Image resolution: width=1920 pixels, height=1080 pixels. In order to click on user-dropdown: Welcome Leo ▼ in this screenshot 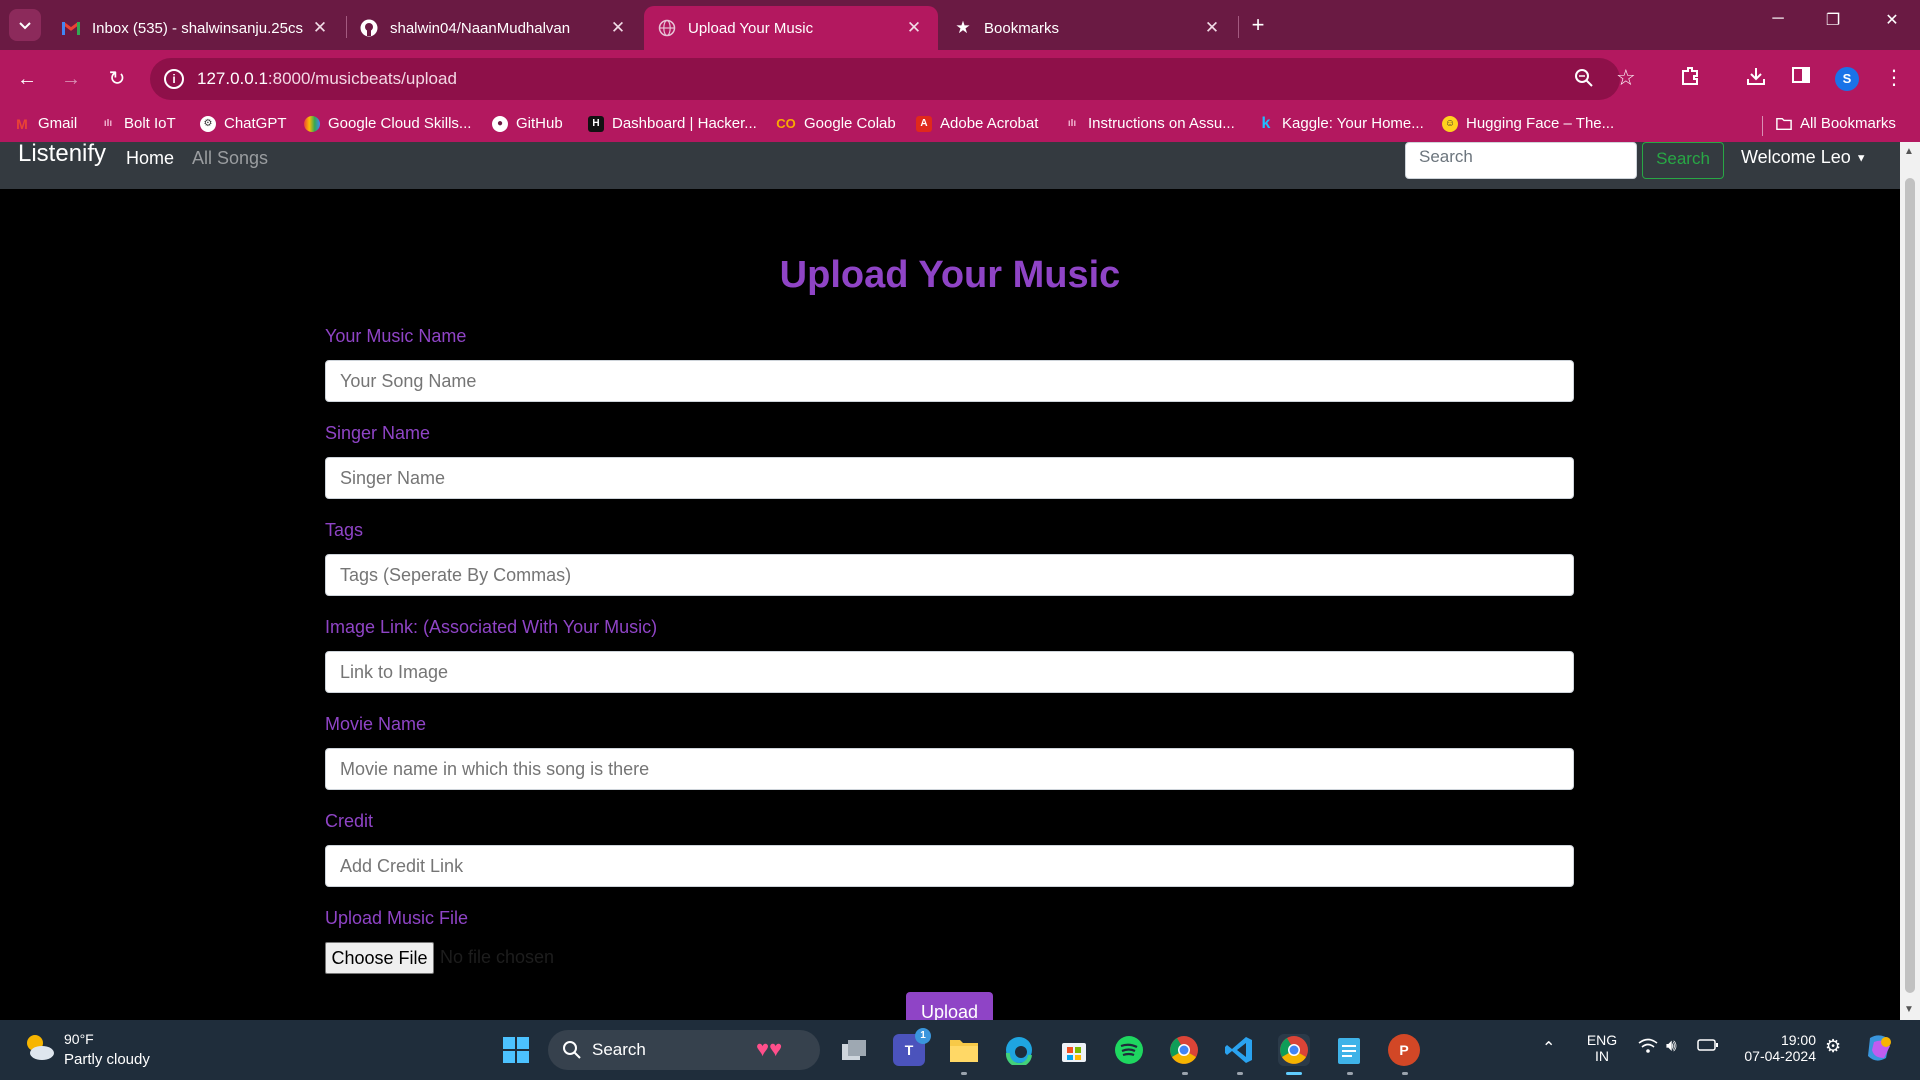, I will do `click(1804, 157)`.